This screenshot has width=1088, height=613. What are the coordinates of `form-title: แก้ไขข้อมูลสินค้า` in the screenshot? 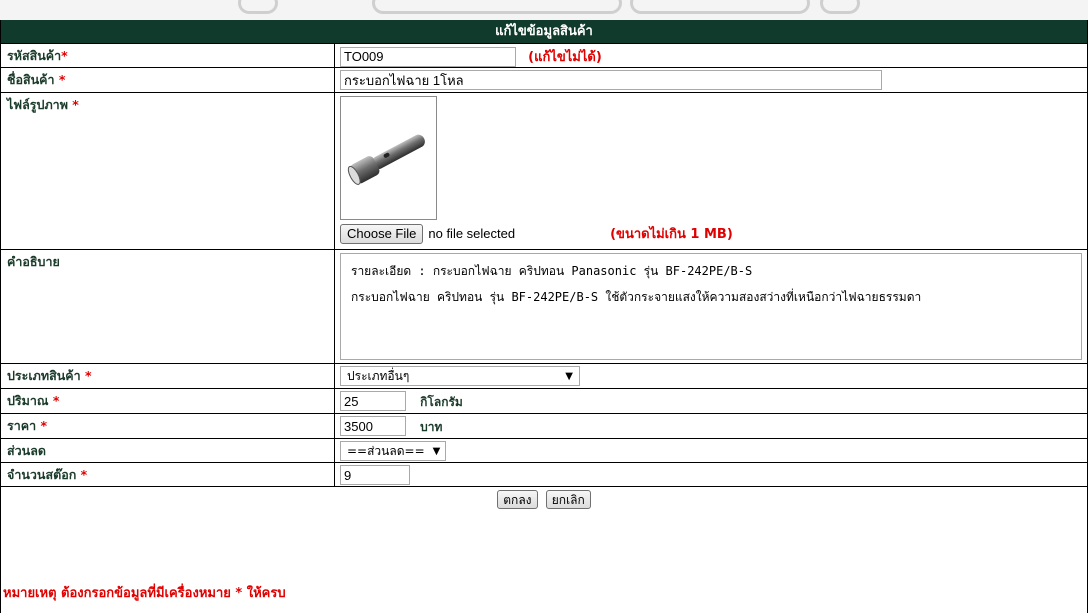 It's located at (544, 32).